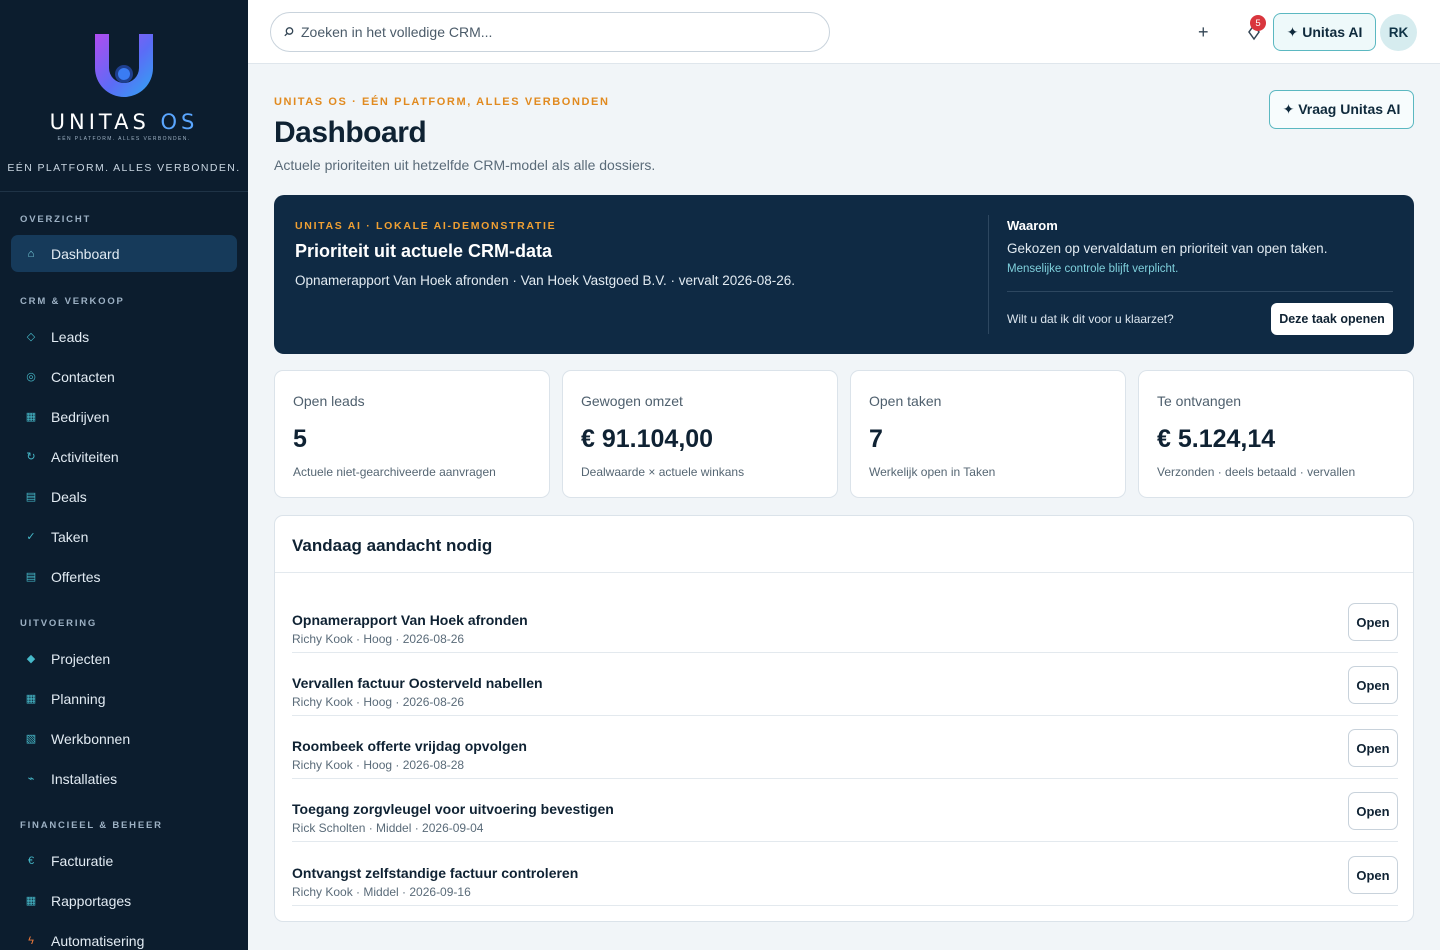  I want to click on stat-note: Actuele niet-gearchiveerde aanvragen, so click(394, 472).